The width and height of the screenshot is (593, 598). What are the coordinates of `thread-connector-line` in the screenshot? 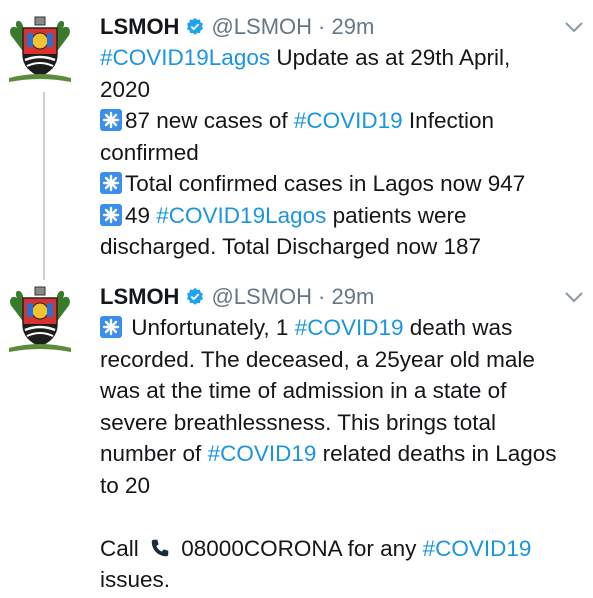 It's located at (44, 186).